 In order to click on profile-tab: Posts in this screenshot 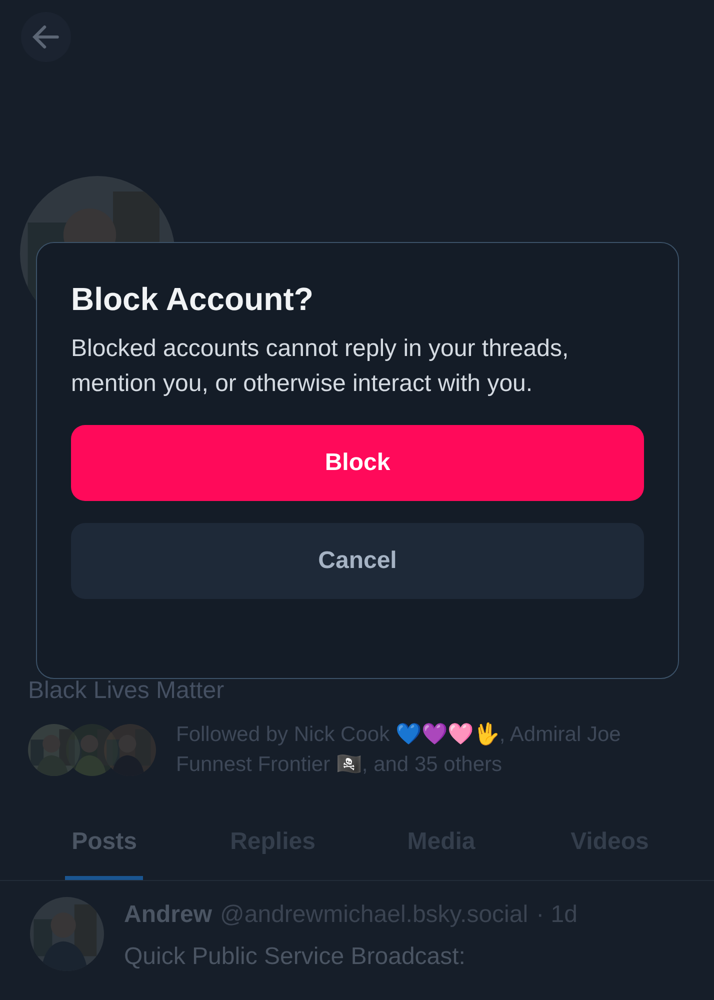, I will do `click(104, 852)`.